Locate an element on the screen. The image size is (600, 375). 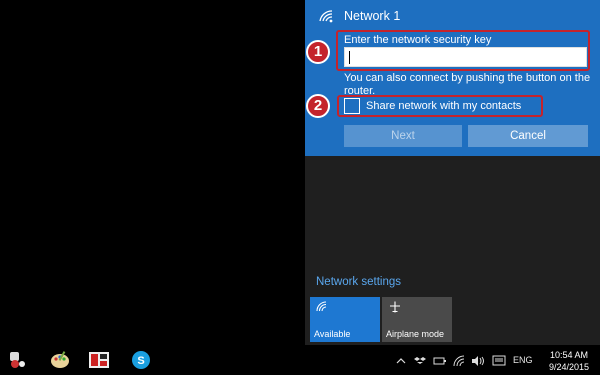
show-hidden-icons-chevron-icon is located at coordinates (401, 361).